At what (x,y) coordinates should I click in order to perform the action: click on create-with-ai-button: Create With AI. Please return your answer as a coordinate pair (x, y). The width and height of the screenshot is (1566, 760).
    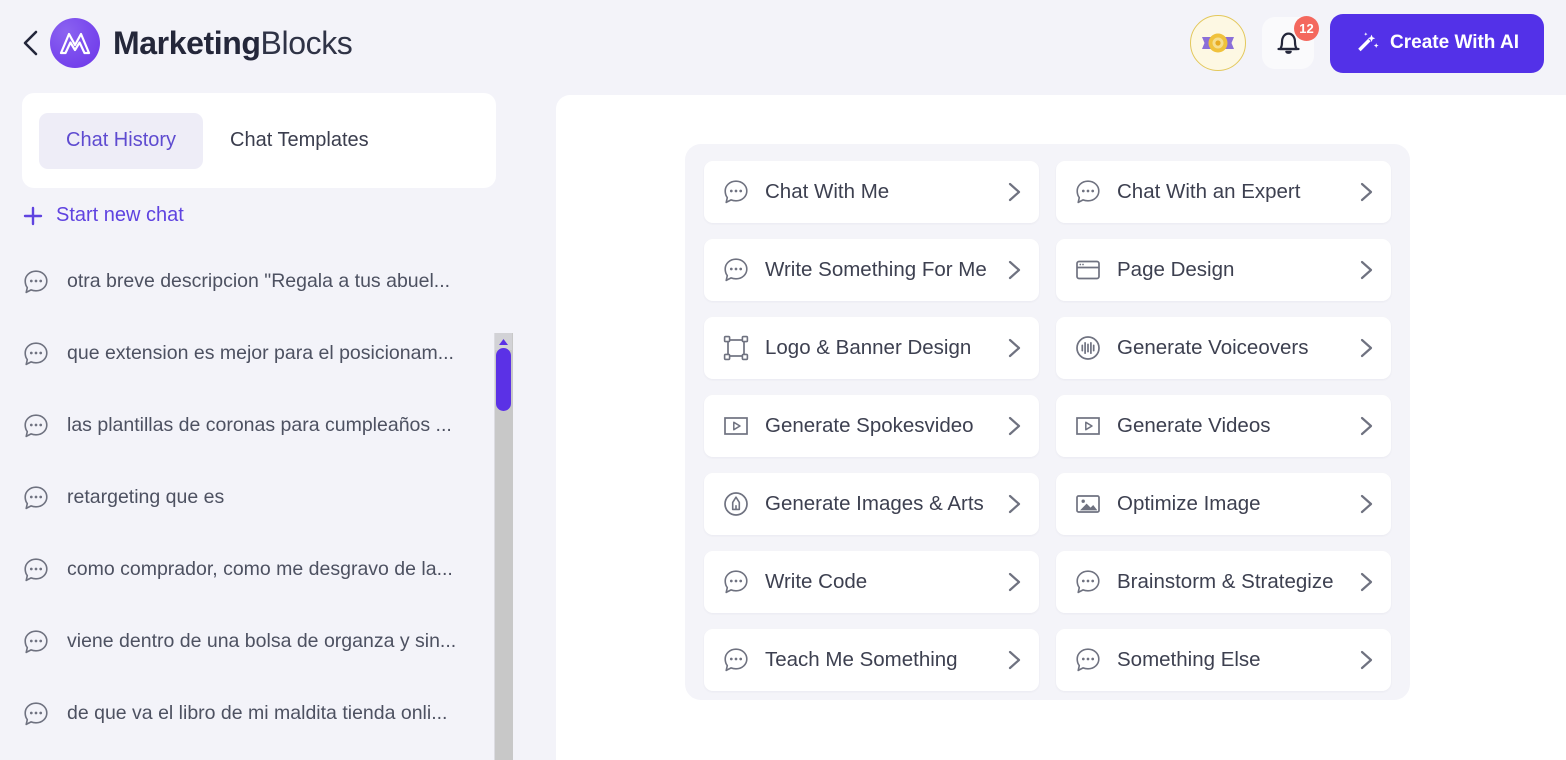
    Looking at the image, I should click on (1437, 43).